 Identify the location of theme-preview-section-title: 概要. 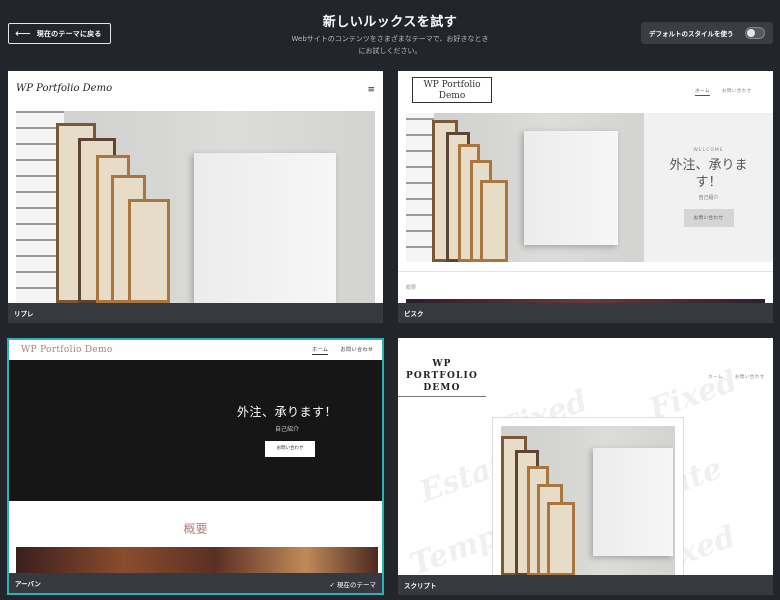
(195, 529).